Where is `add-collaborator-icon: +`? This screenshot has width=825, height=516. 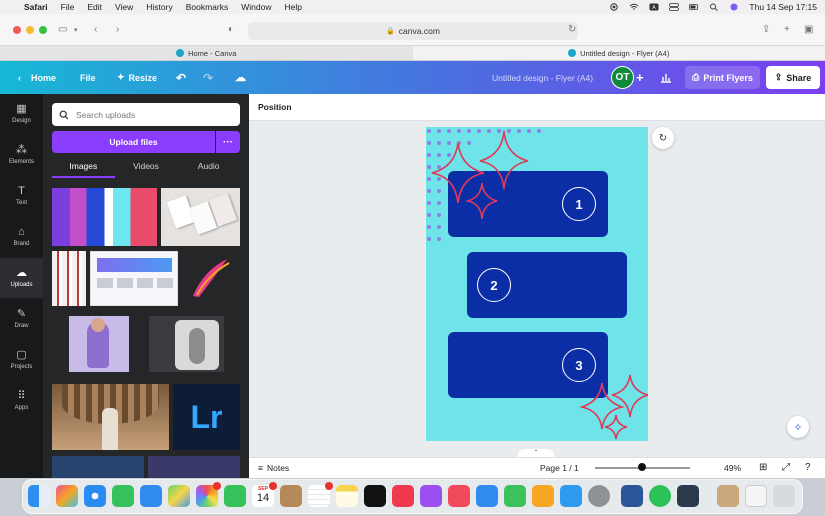 add-collaborator-icon: + is located at coordinates (640, 77).